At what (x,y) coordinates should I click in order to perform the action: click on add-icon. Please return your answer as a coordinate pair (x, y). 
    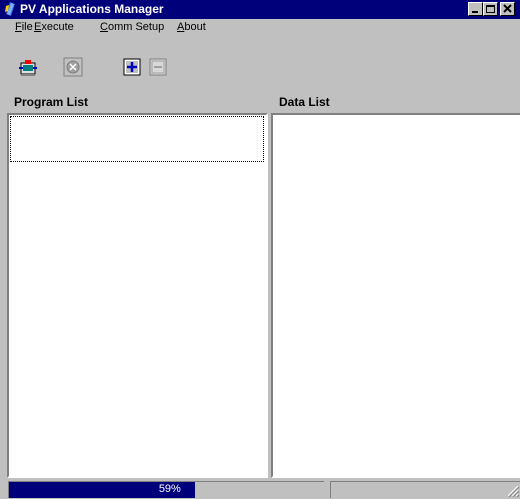
    Looking at the image, I should click on (132, 67).